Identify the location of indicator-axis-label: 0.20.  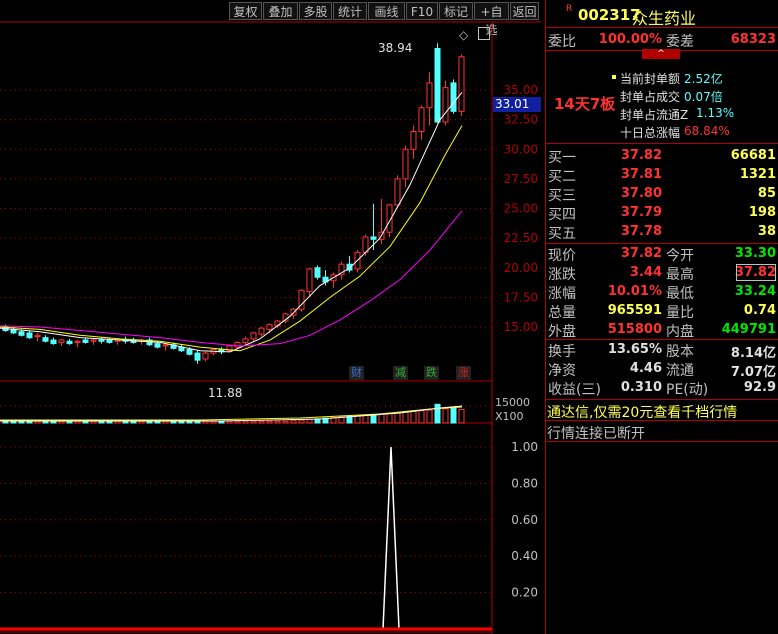
(524, 593).